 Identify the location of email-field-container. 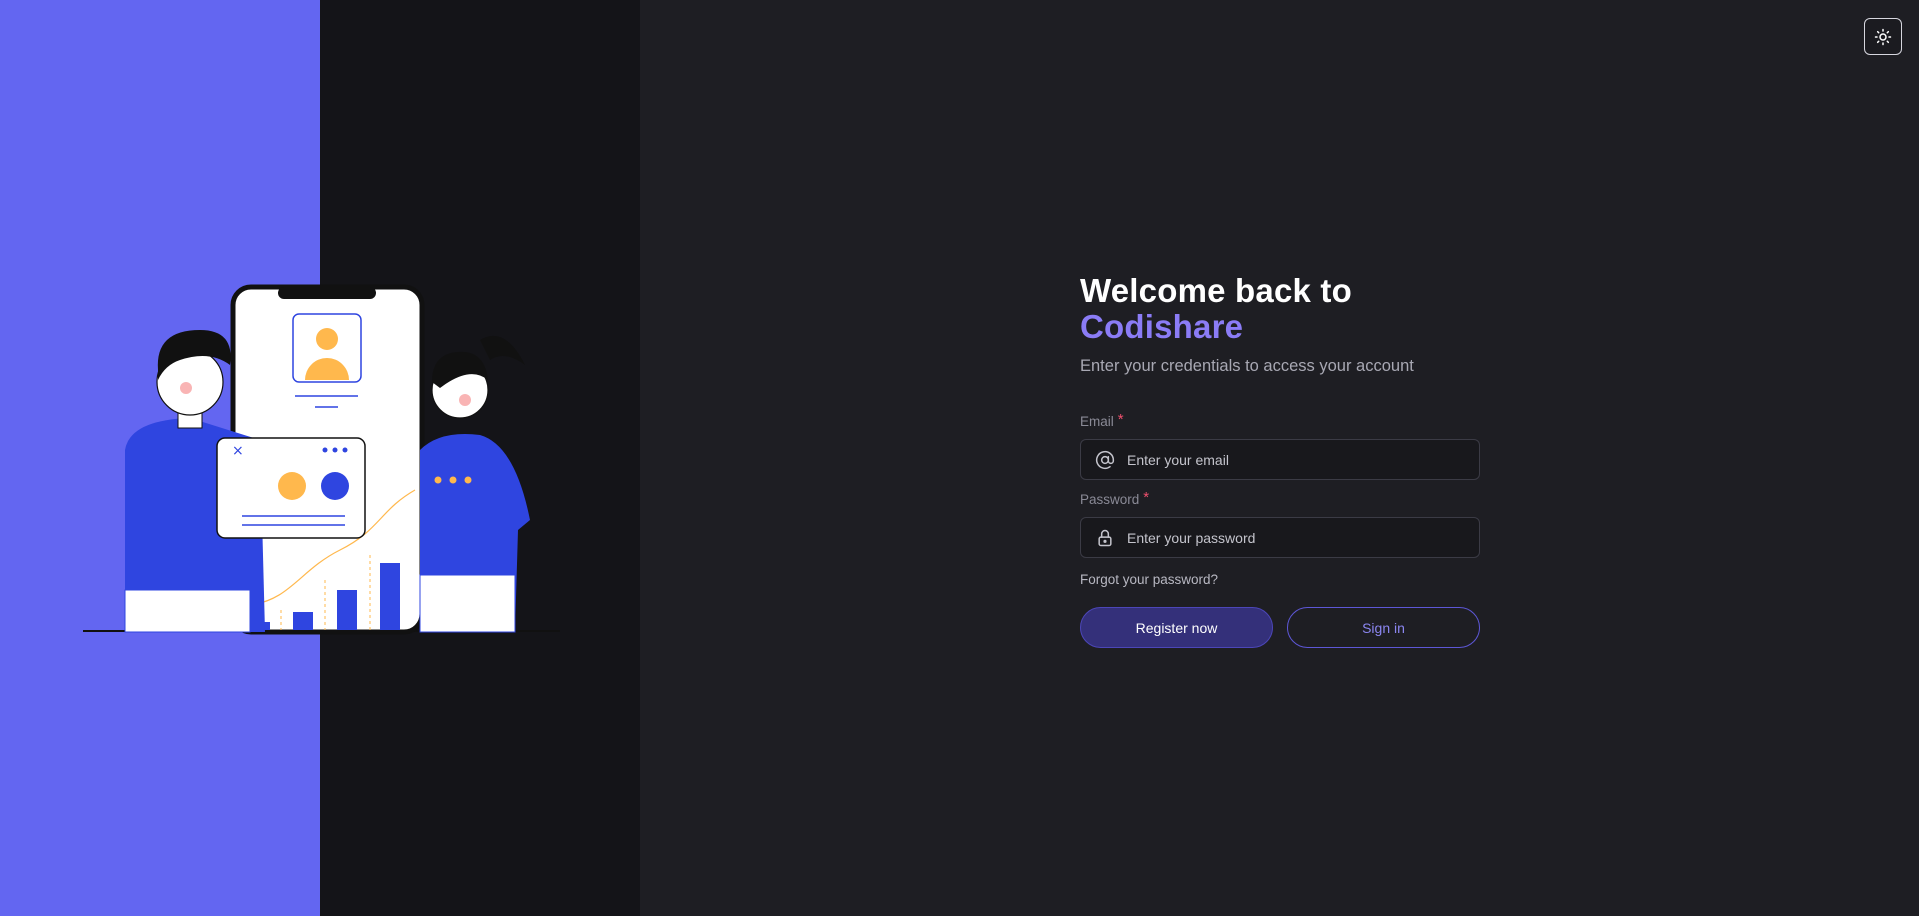
(1280, 459).